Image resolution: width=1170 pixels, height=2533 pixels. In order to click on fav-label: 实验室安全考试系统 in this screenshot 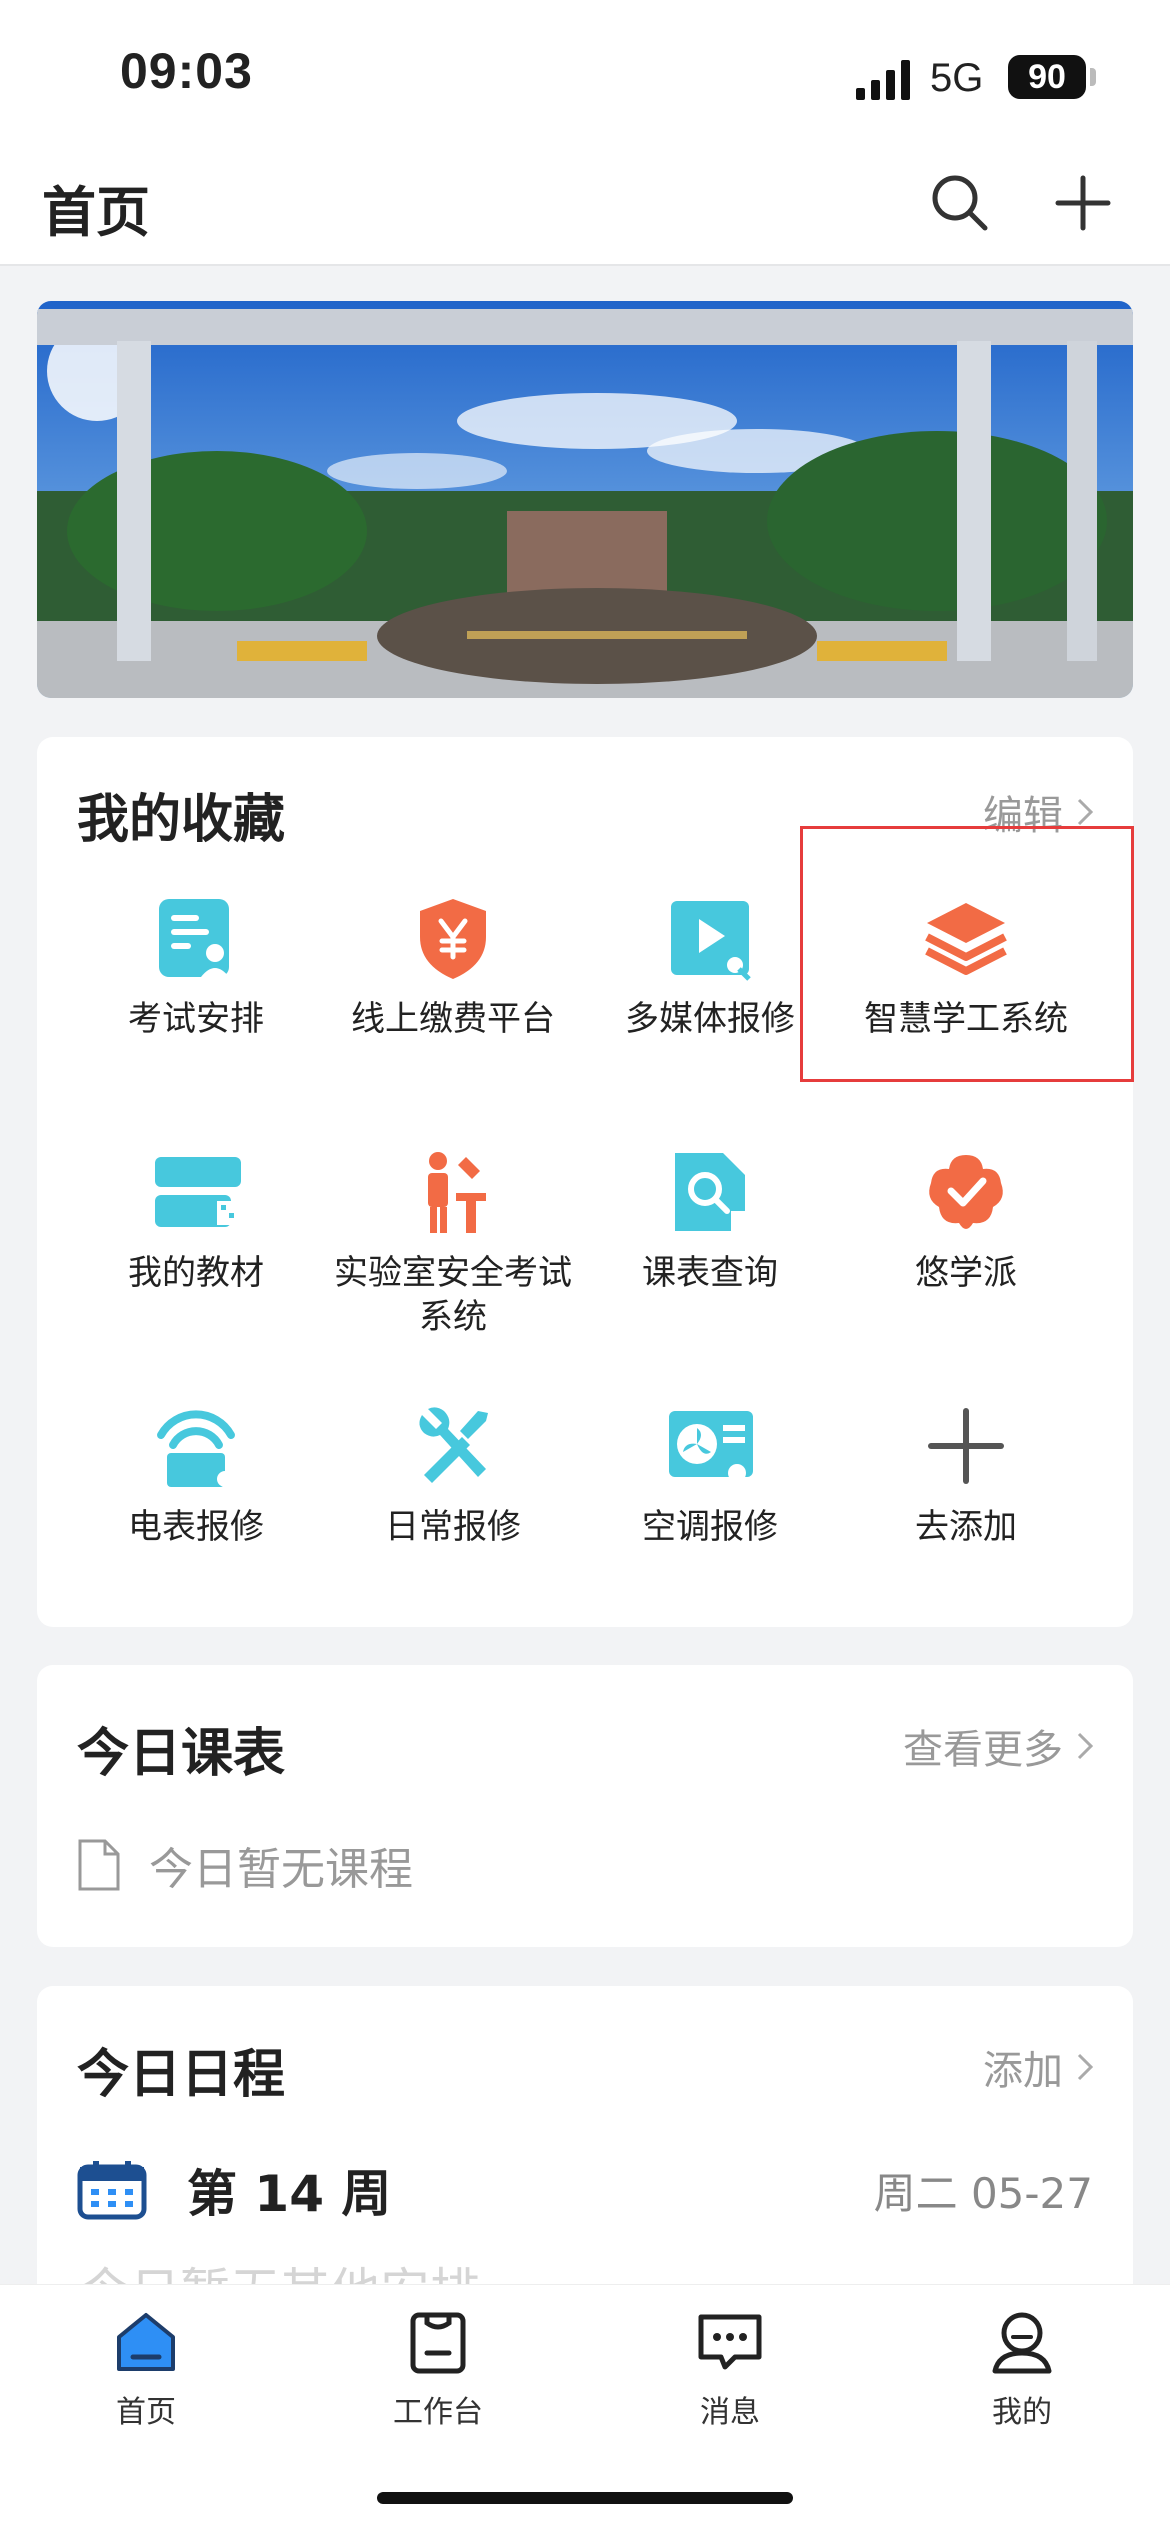, I will do `click(453, 1295)`.